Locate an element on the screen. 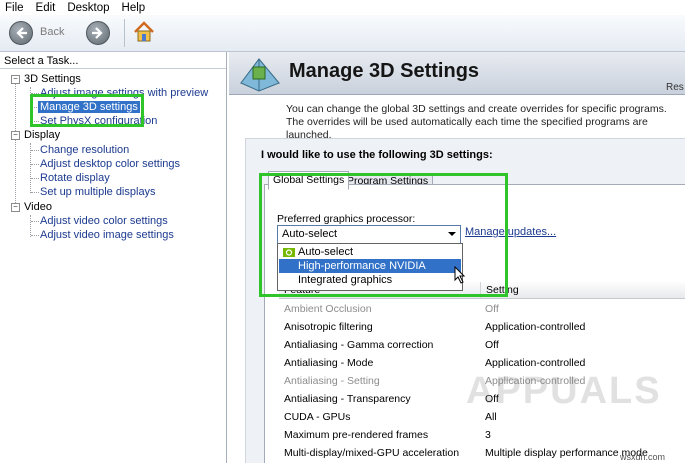 The width and height of the screenshot is (685, 464). mouse-cursor-icon is located at coordinates (460, 275).